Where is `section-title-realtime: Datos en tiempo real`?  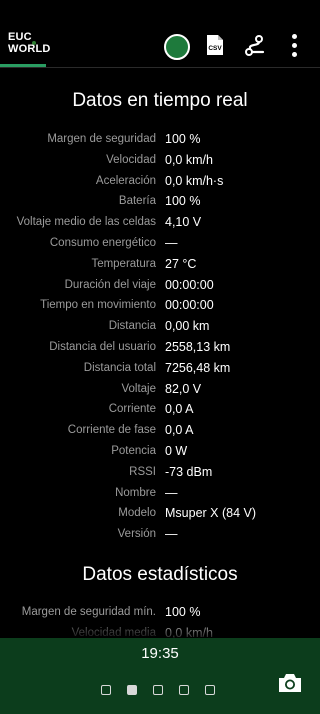
section-title-realtime: Datos en tiempo real is located at coordinates (160, 100).